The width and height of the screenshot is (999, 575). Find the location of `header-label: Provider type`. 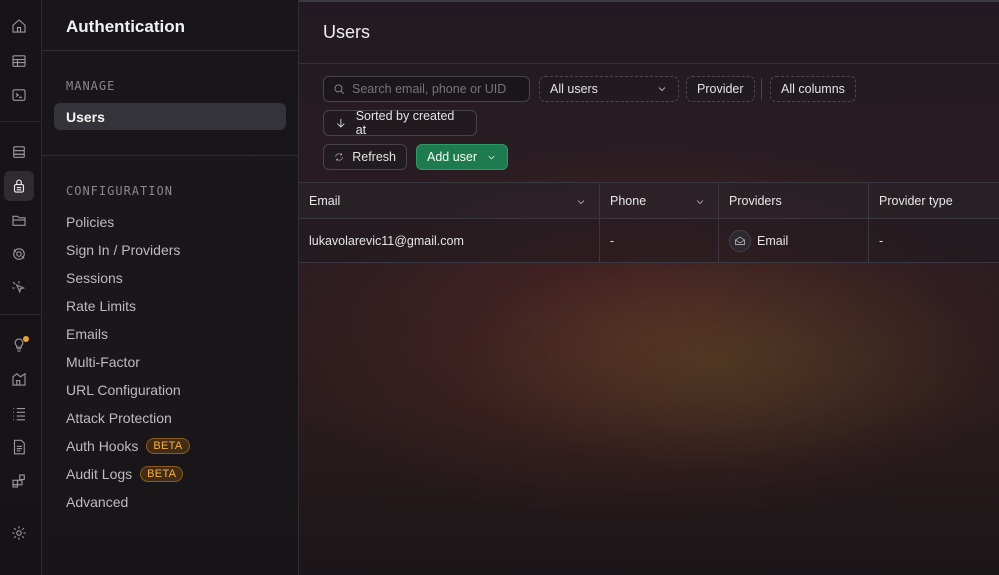

header-label: Provider type is located at coordinates (916, 200).